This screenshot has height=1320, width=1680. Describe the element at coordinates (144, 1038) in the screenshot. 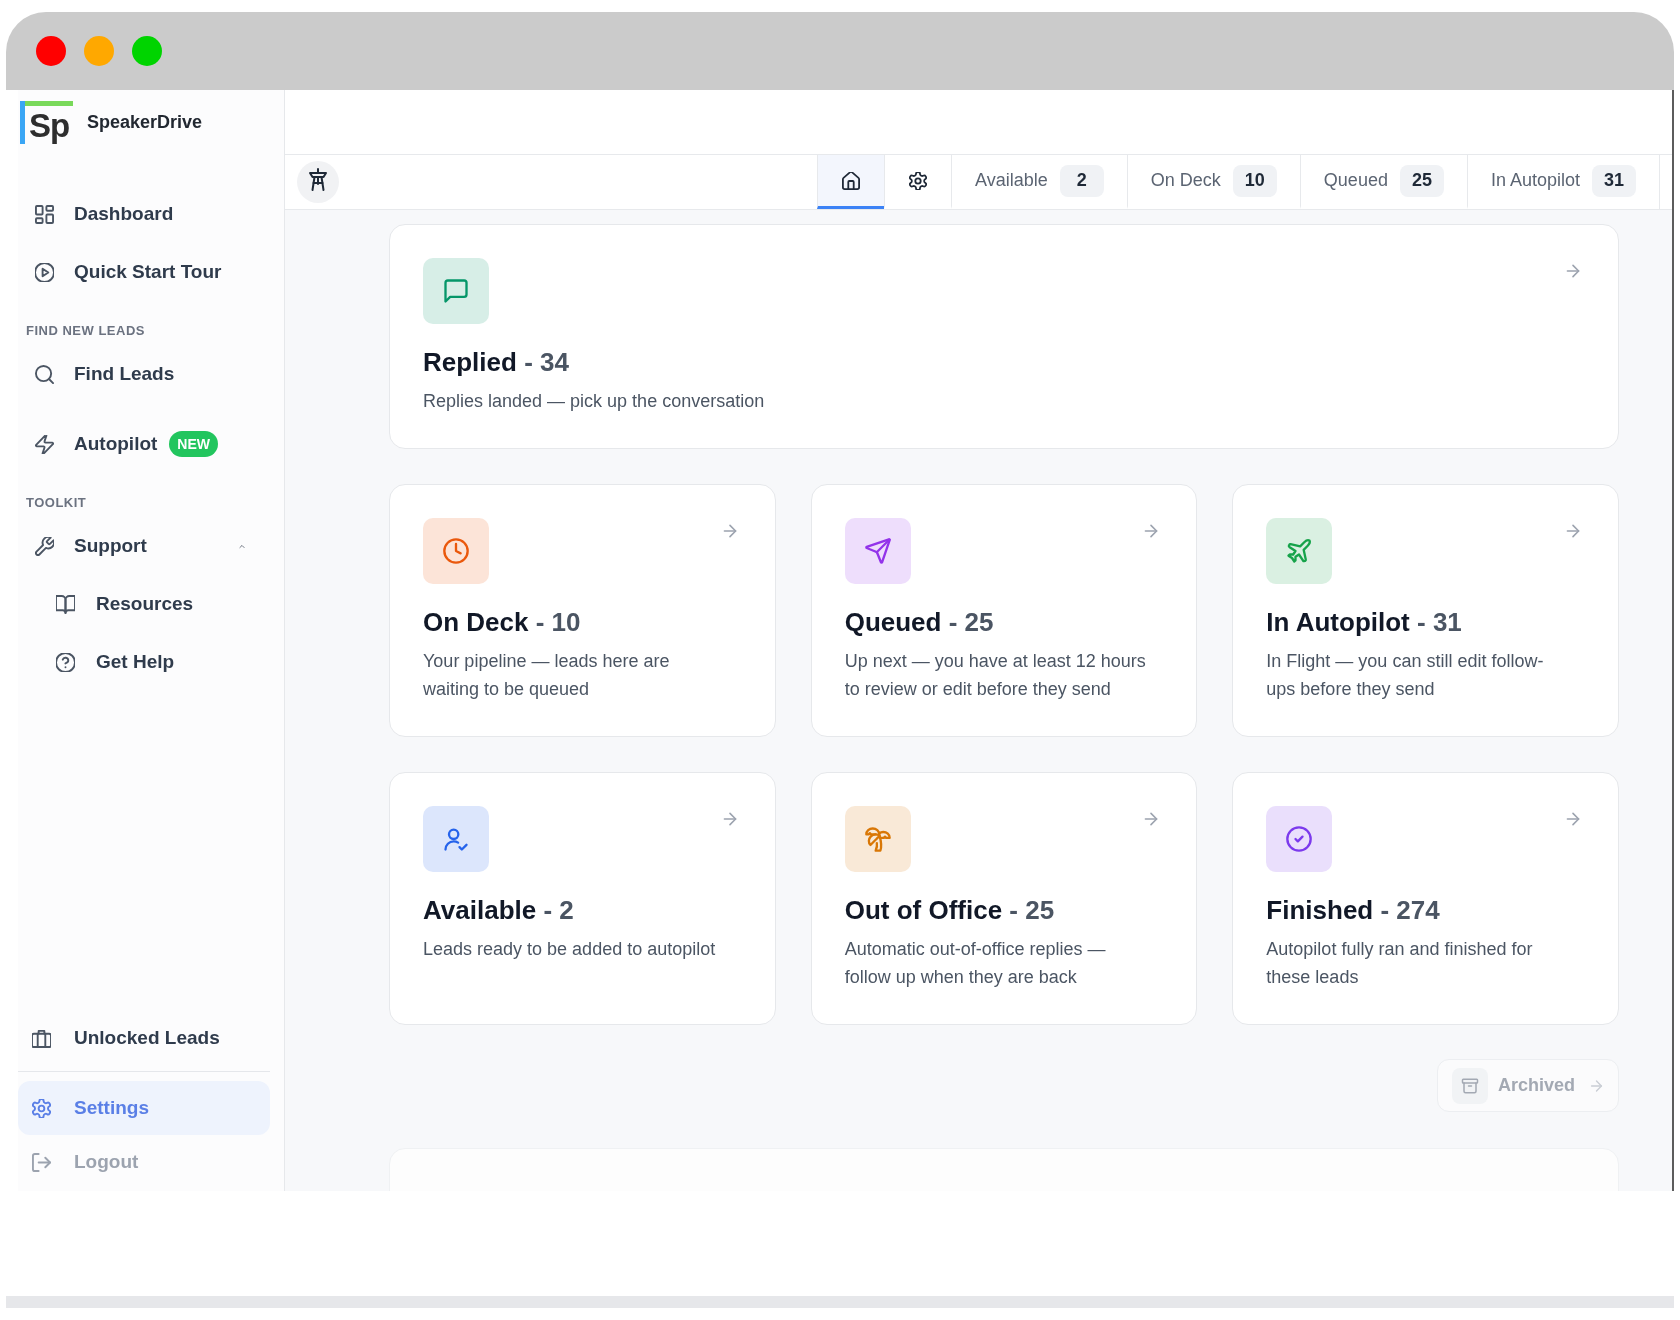

I see `nav-item: Unlocked Leads` at that location.